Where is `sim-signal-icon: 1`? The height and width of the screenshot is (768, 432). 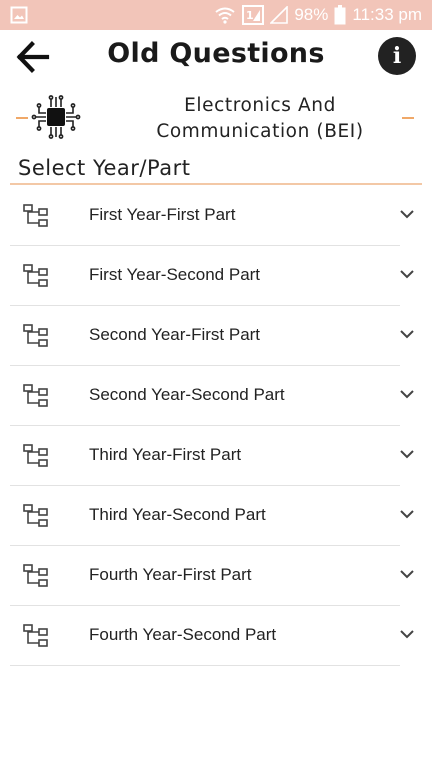 sim-signal-icon: 1 is located at coordinates (253, 15).